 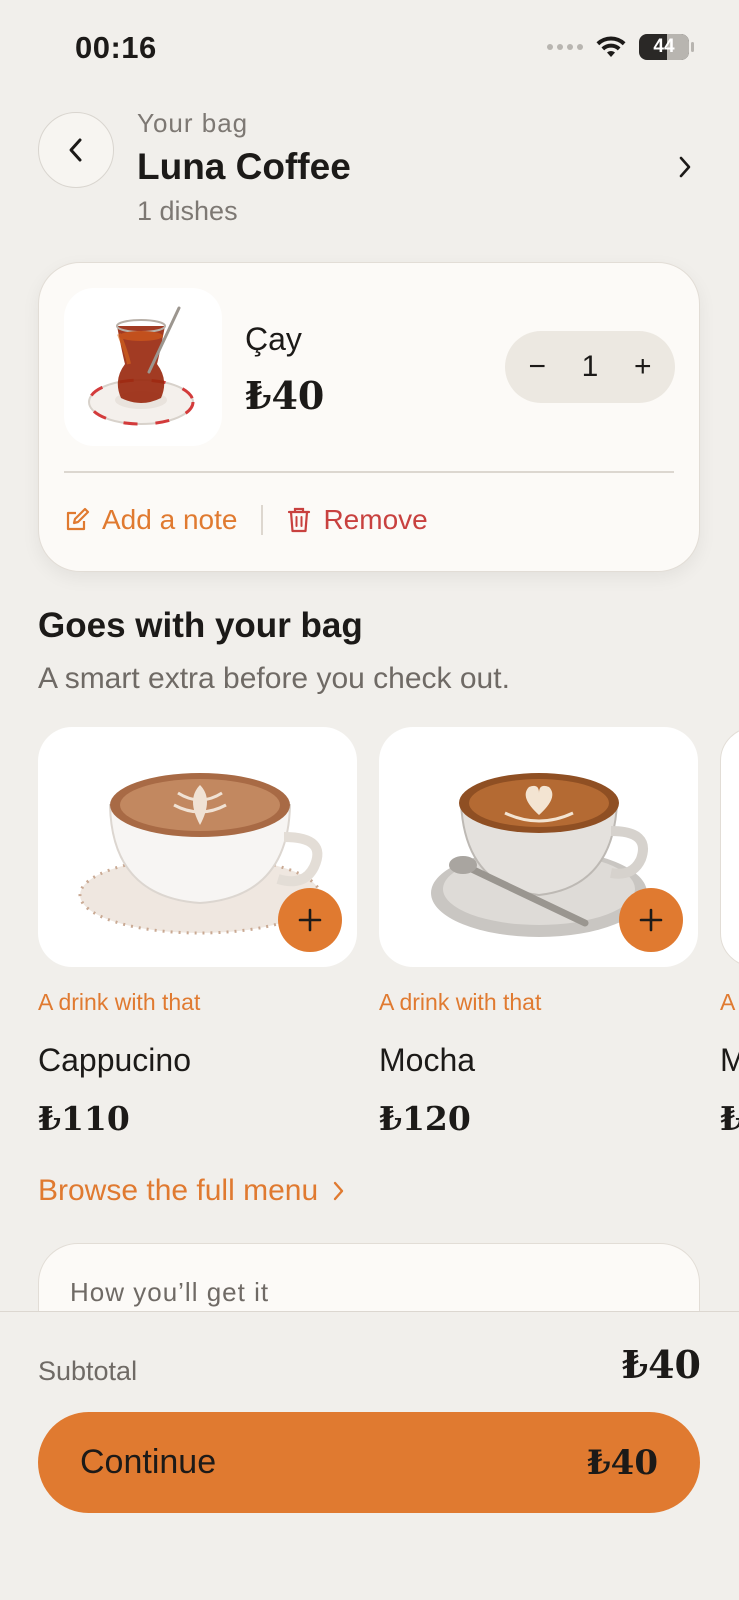 What do you see at coordinates (274, 678) in the screenshot?
I see `section-subtitle: A smart extra before you check out.` at bounding box center [274, 678].